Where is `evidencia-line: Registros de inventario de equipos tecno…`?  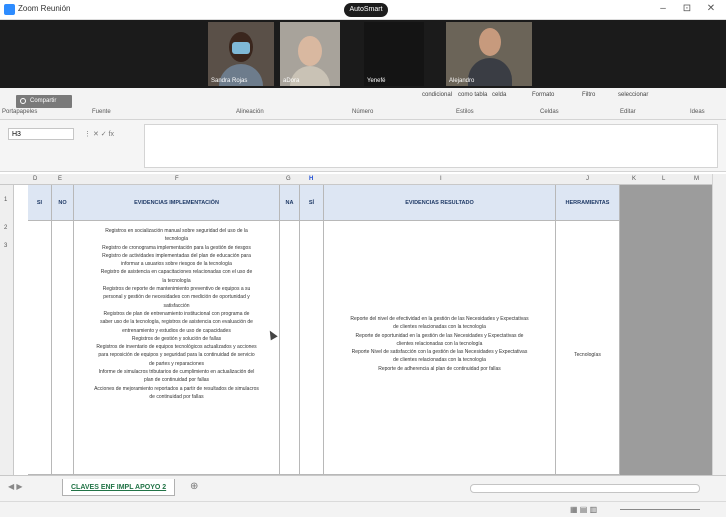 evidencia-line: Registros de inventario de equipos tecno… is located at coordinates (176, 347).